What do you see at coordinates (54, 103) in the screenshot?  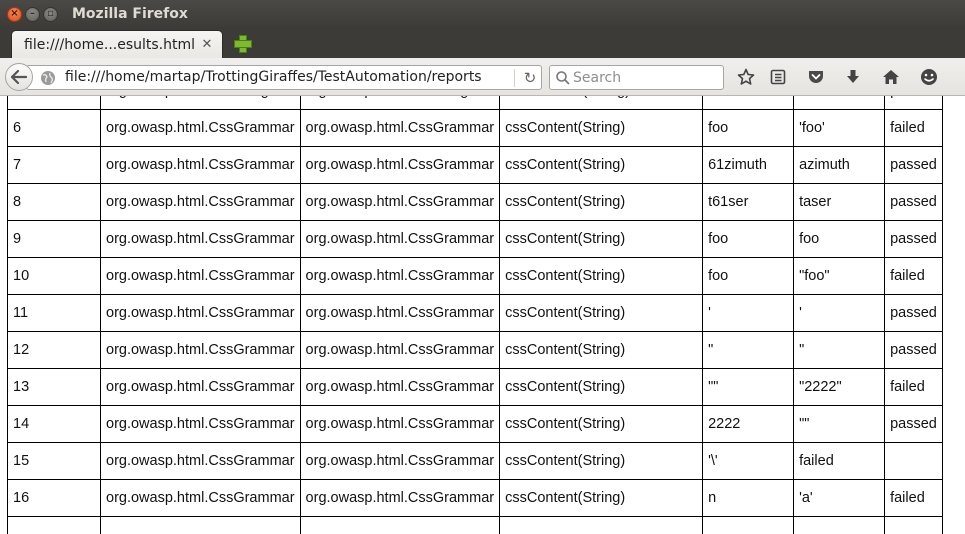 I see `cell-id: 5` at bounding box center [54, 103].